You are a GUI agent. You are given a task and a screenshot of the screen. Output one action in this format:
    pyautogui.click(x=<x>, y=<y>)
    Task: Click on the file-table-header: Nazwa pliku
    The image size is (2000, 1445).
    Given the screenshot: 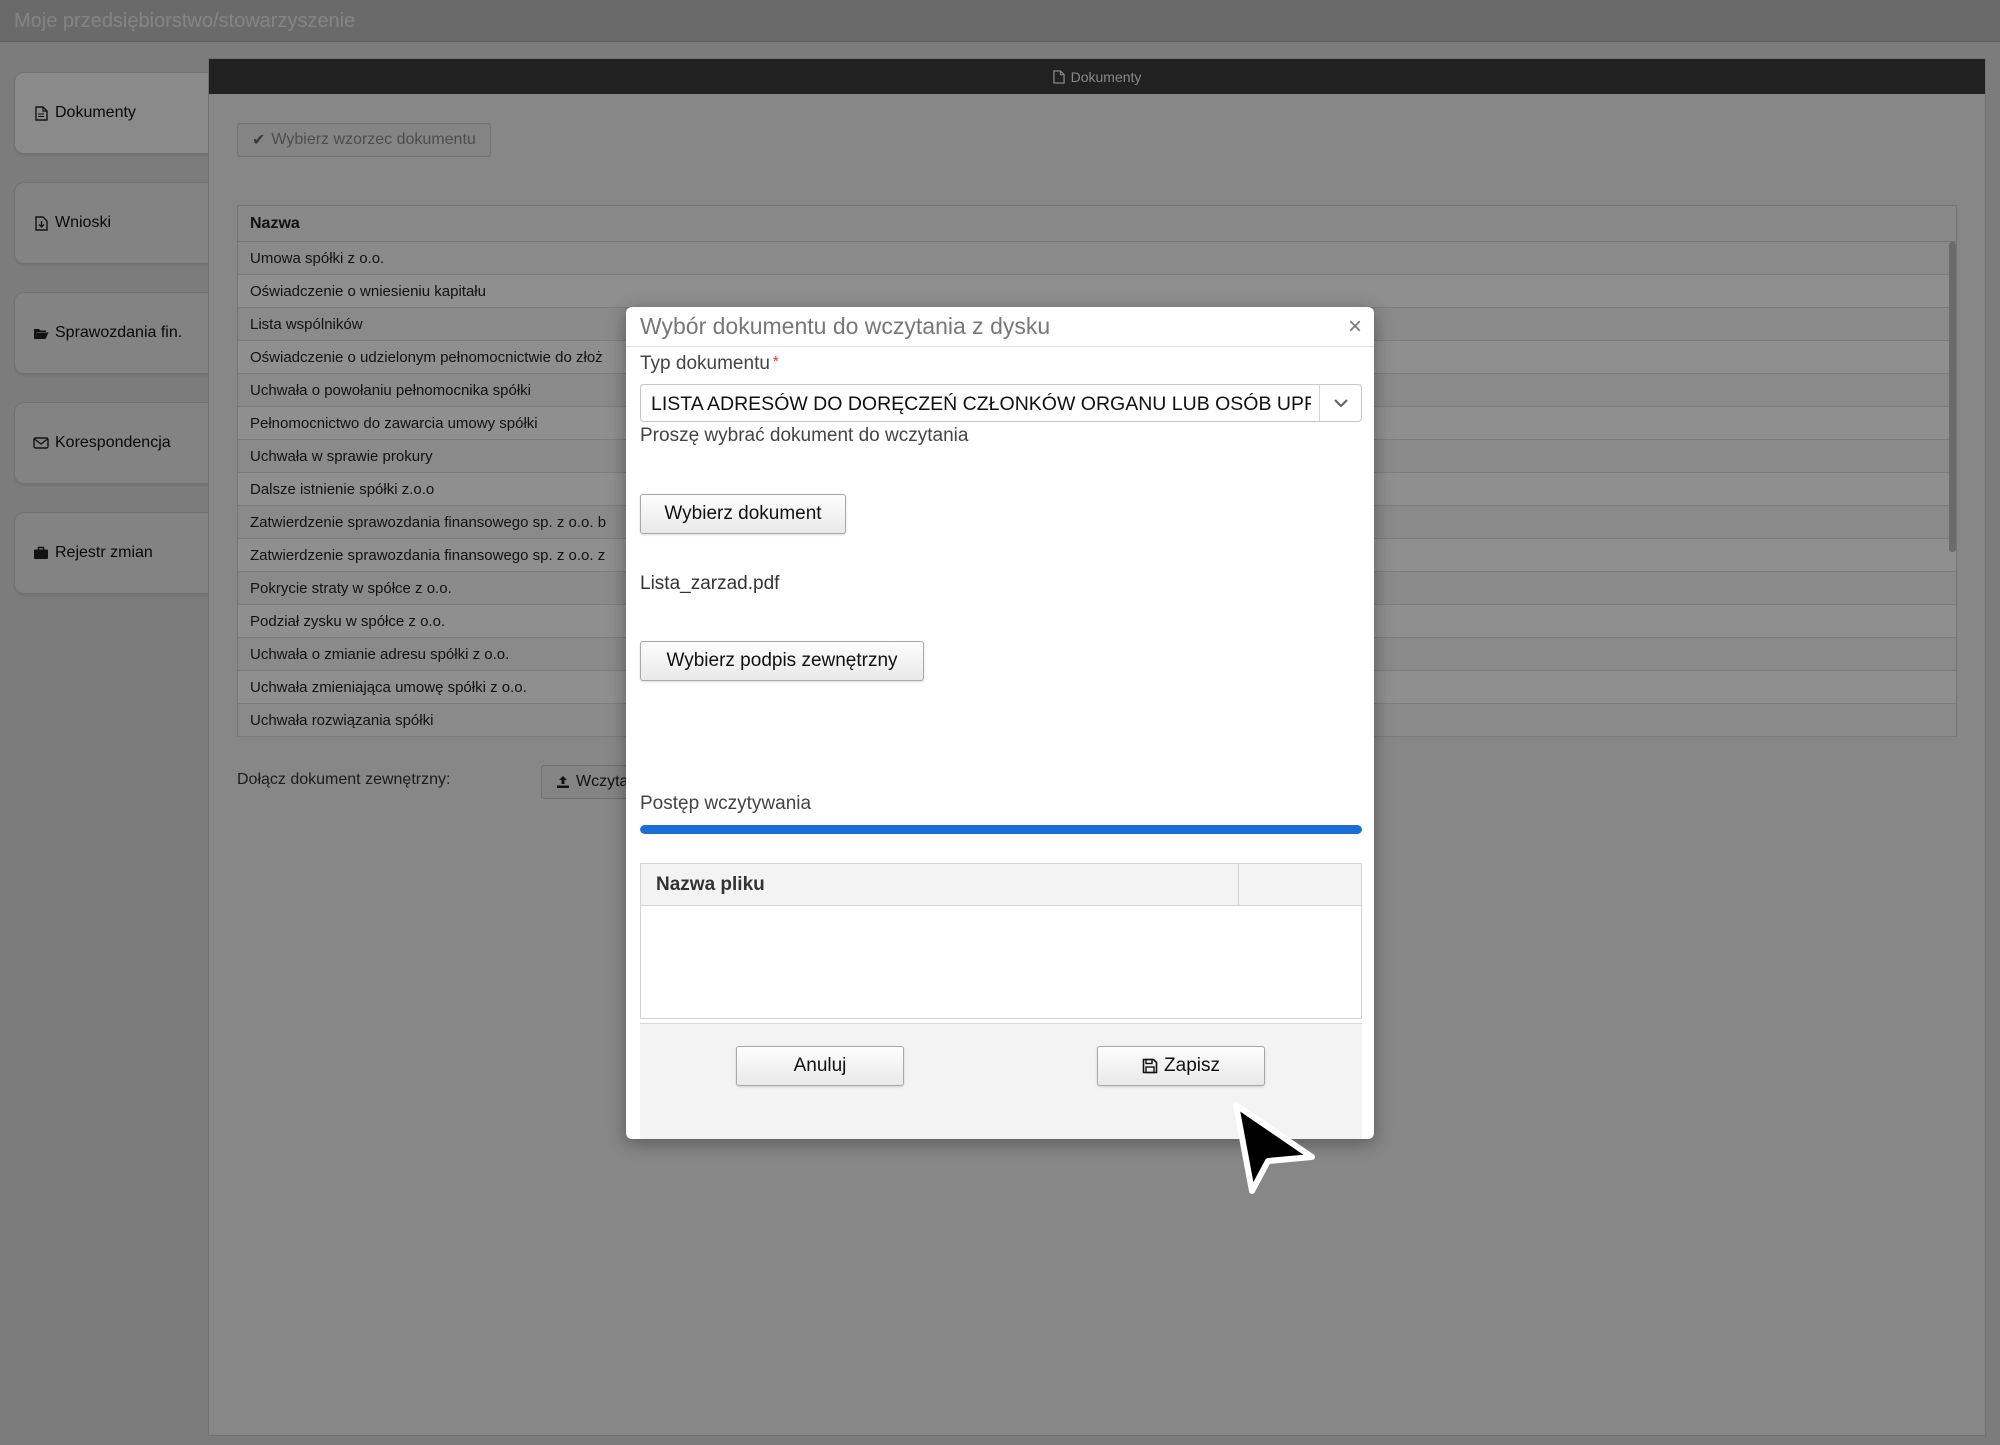 What is the action you would take?
    pyautogui.click(x=1001, y=885)
    